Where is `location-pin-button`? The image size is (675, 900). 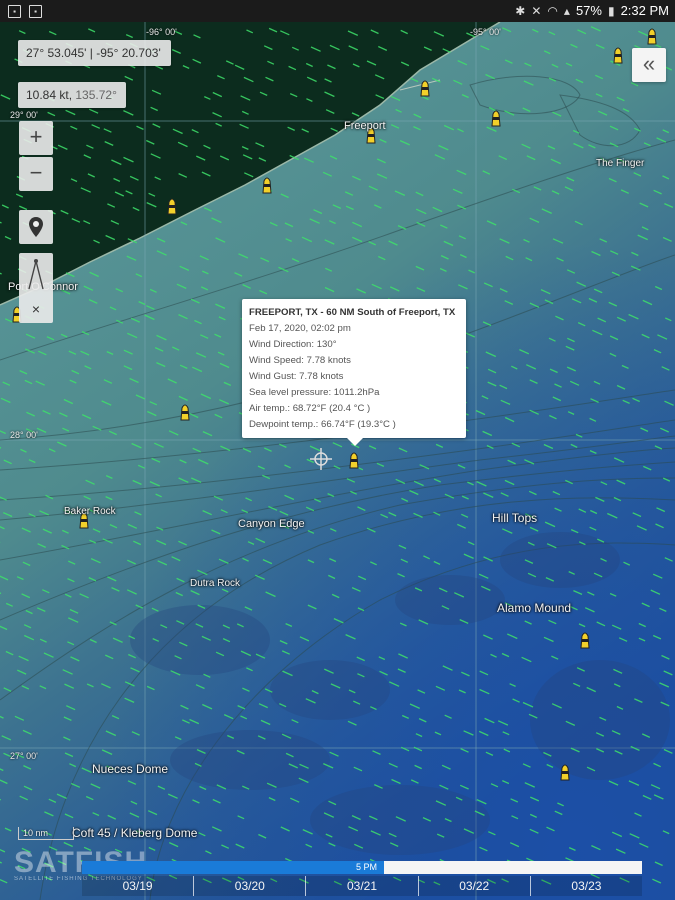 location-pin-button is located at coordinates (36, 227).